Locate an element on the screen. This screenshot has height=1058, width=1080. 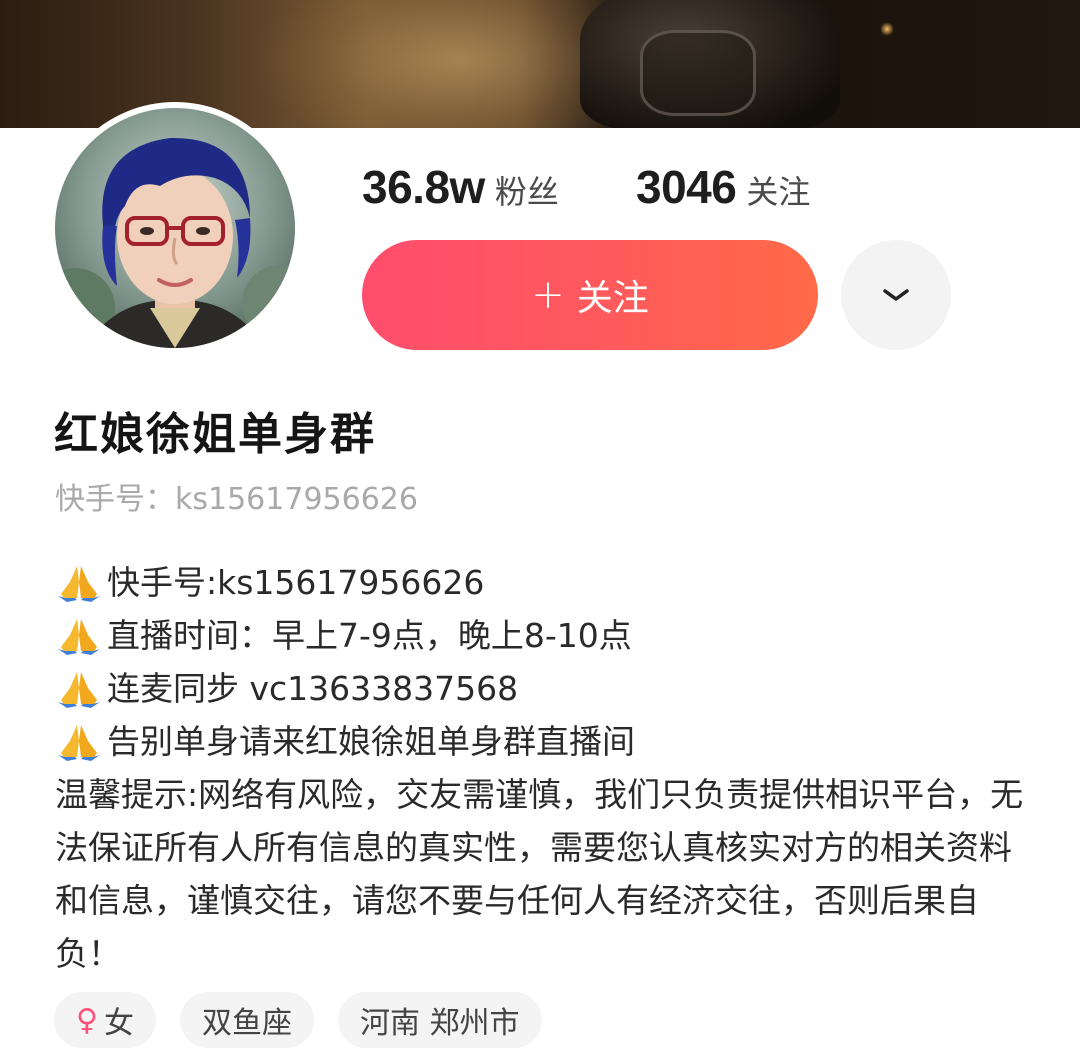
profile-name: 红娘徐姐单身群 is located at coordinates (215, 434).